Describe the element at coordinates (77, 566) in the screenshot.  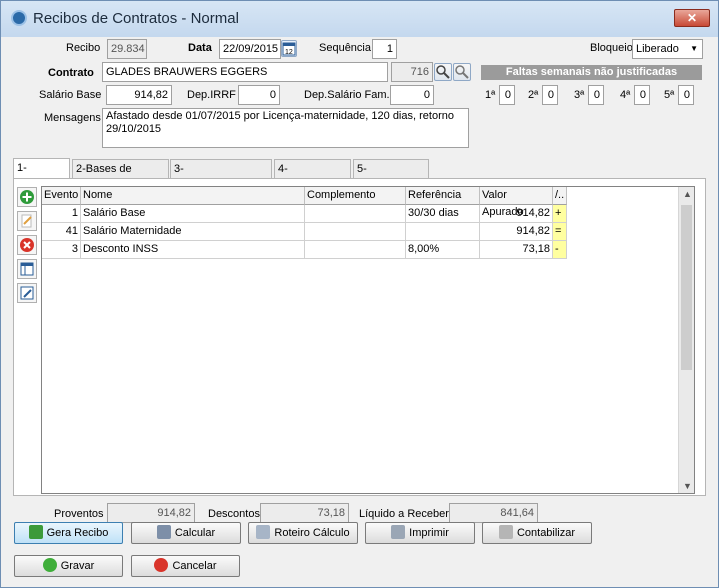
I see `gravar-label: Gravar` at that location.